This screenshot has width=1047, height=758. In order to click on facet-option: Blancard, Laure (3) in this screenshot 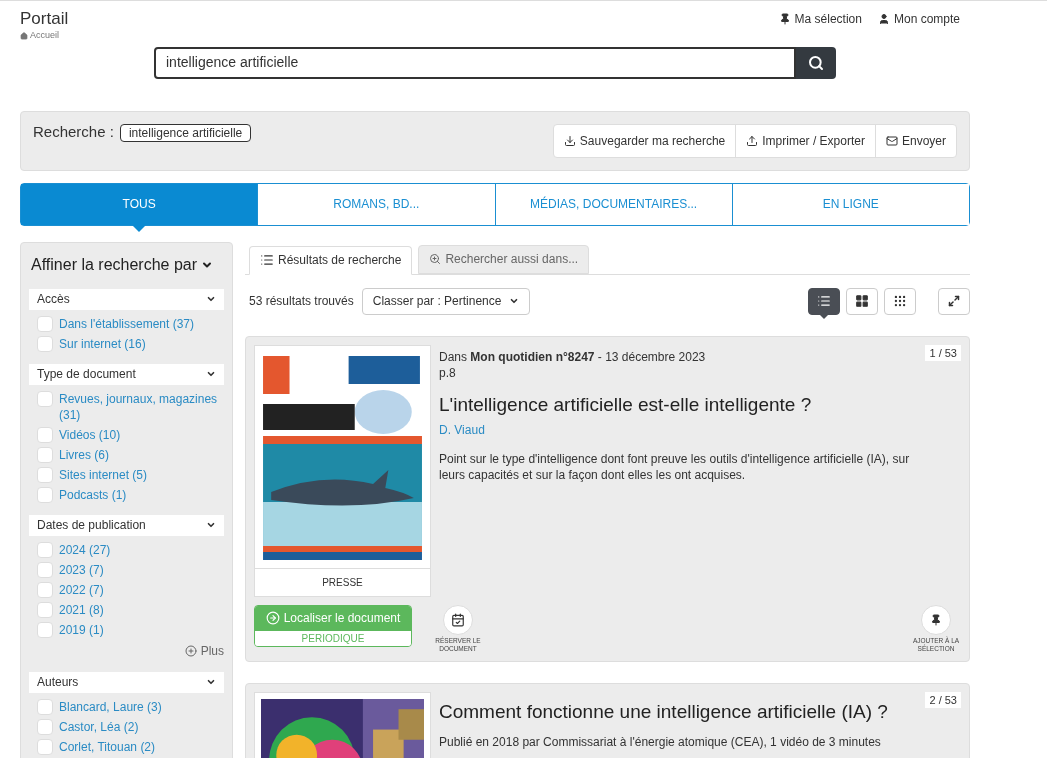, I will do `click(110, 706)`.